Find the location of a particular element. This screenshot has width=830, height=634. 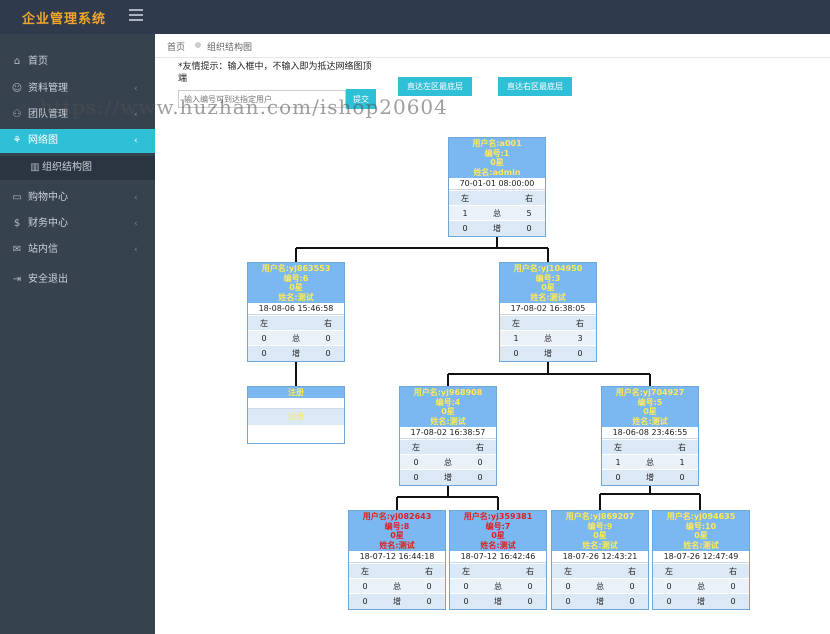

node-username: 用户名:yj359381 is located at coordinates (498, 516).